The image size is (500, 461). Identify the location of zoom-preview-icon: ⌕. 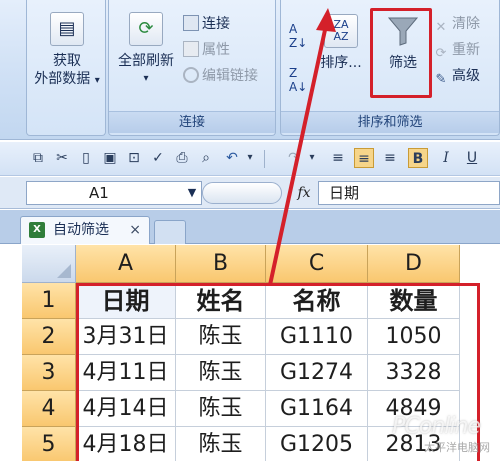
(206, 158).